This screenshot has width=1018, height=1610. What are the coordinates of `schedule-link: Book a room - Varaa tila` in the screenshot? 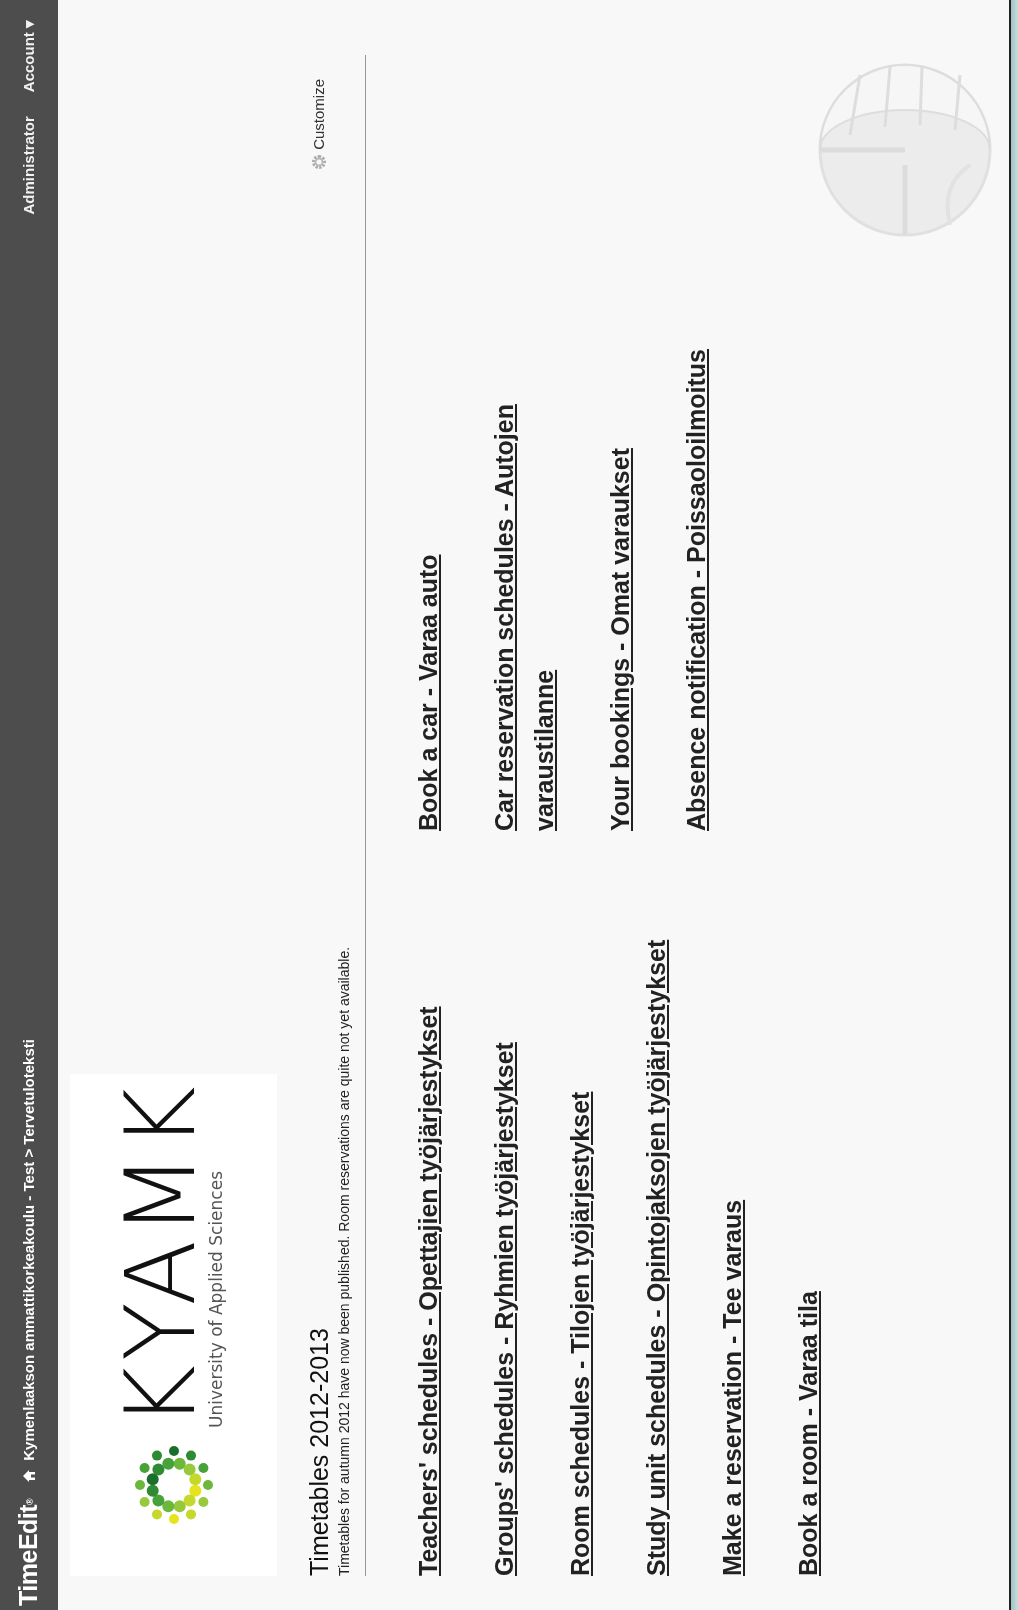 It's located at (808, 1433).